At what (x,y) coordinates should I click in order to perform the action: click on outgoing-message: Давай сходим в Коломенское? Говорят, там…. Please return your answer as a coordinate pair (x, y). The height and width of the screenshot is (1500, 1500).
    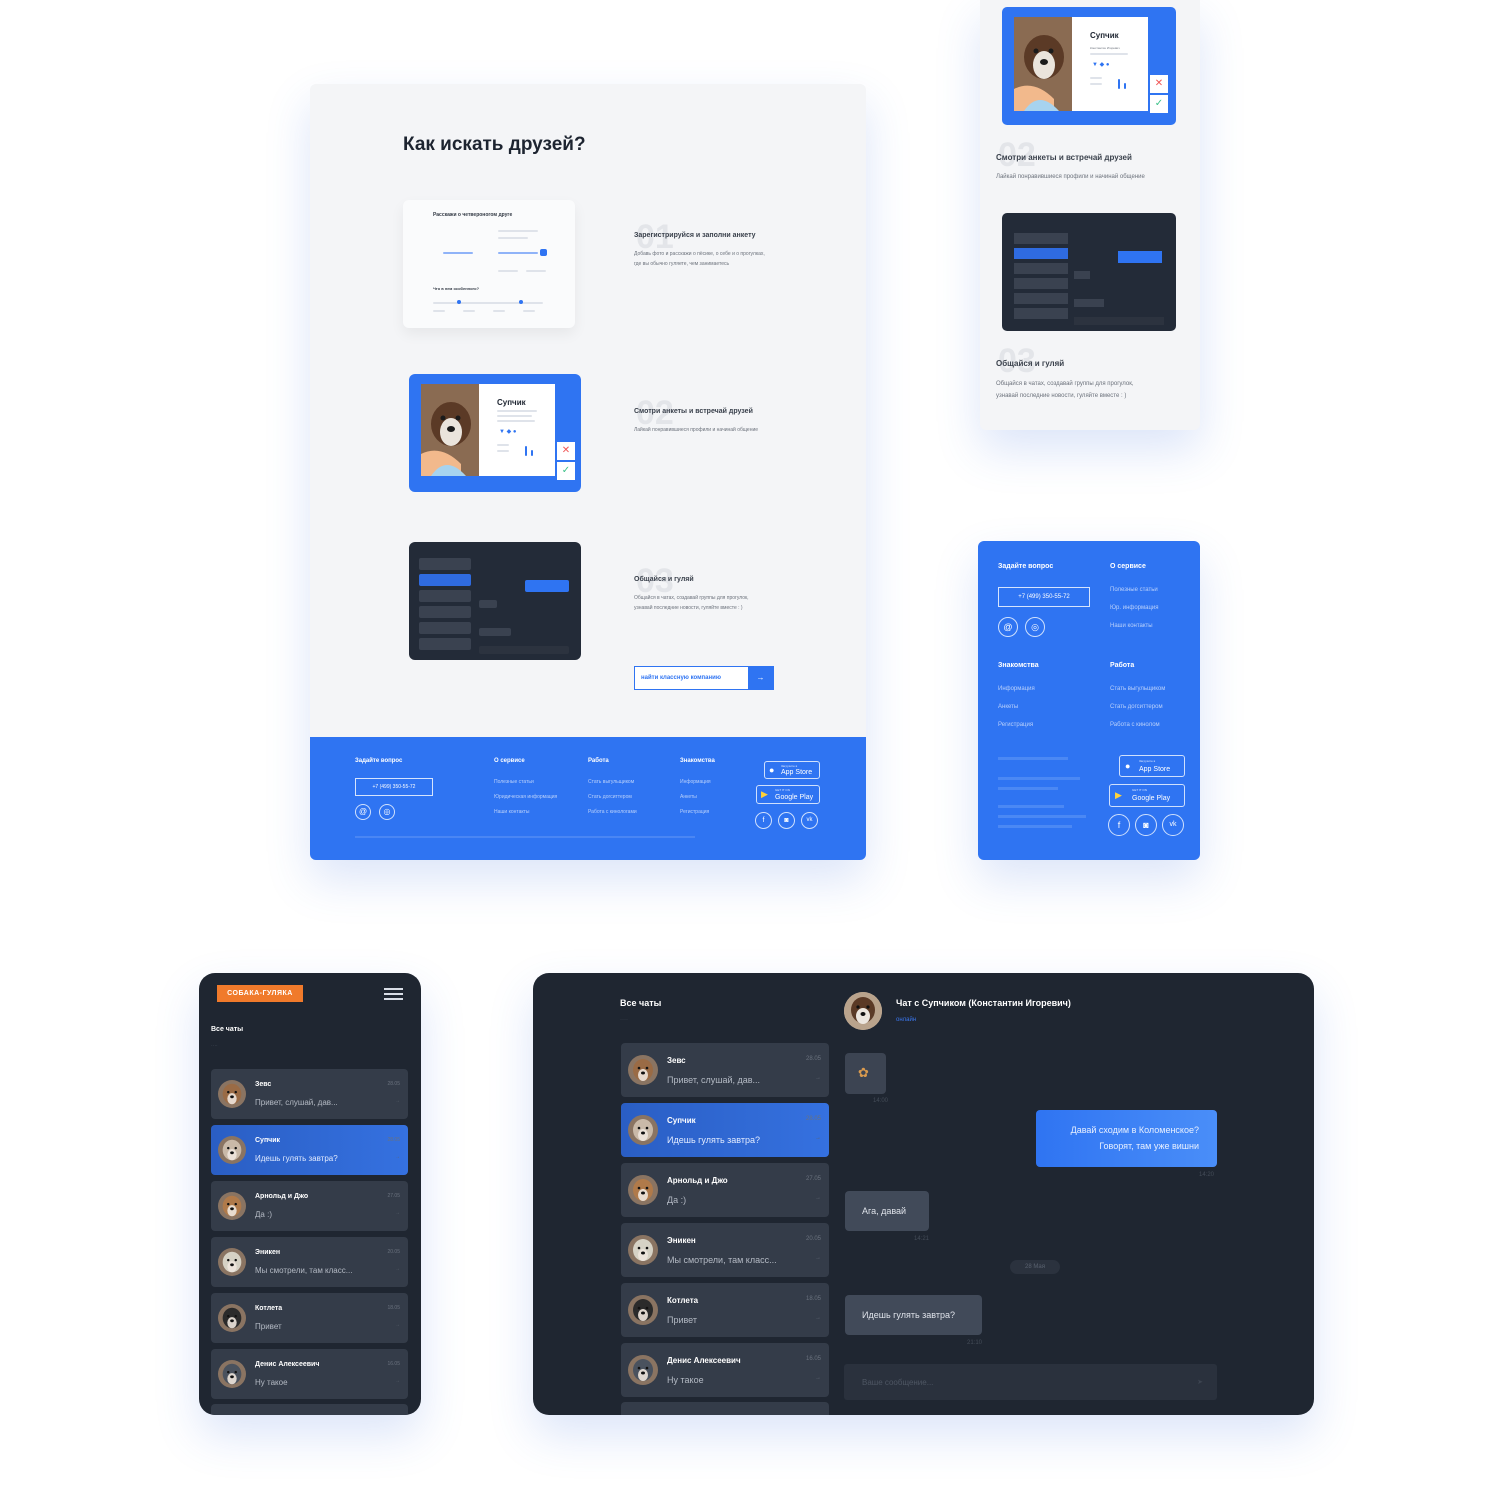
    Looking at the image, I should click on (1126, 1138).